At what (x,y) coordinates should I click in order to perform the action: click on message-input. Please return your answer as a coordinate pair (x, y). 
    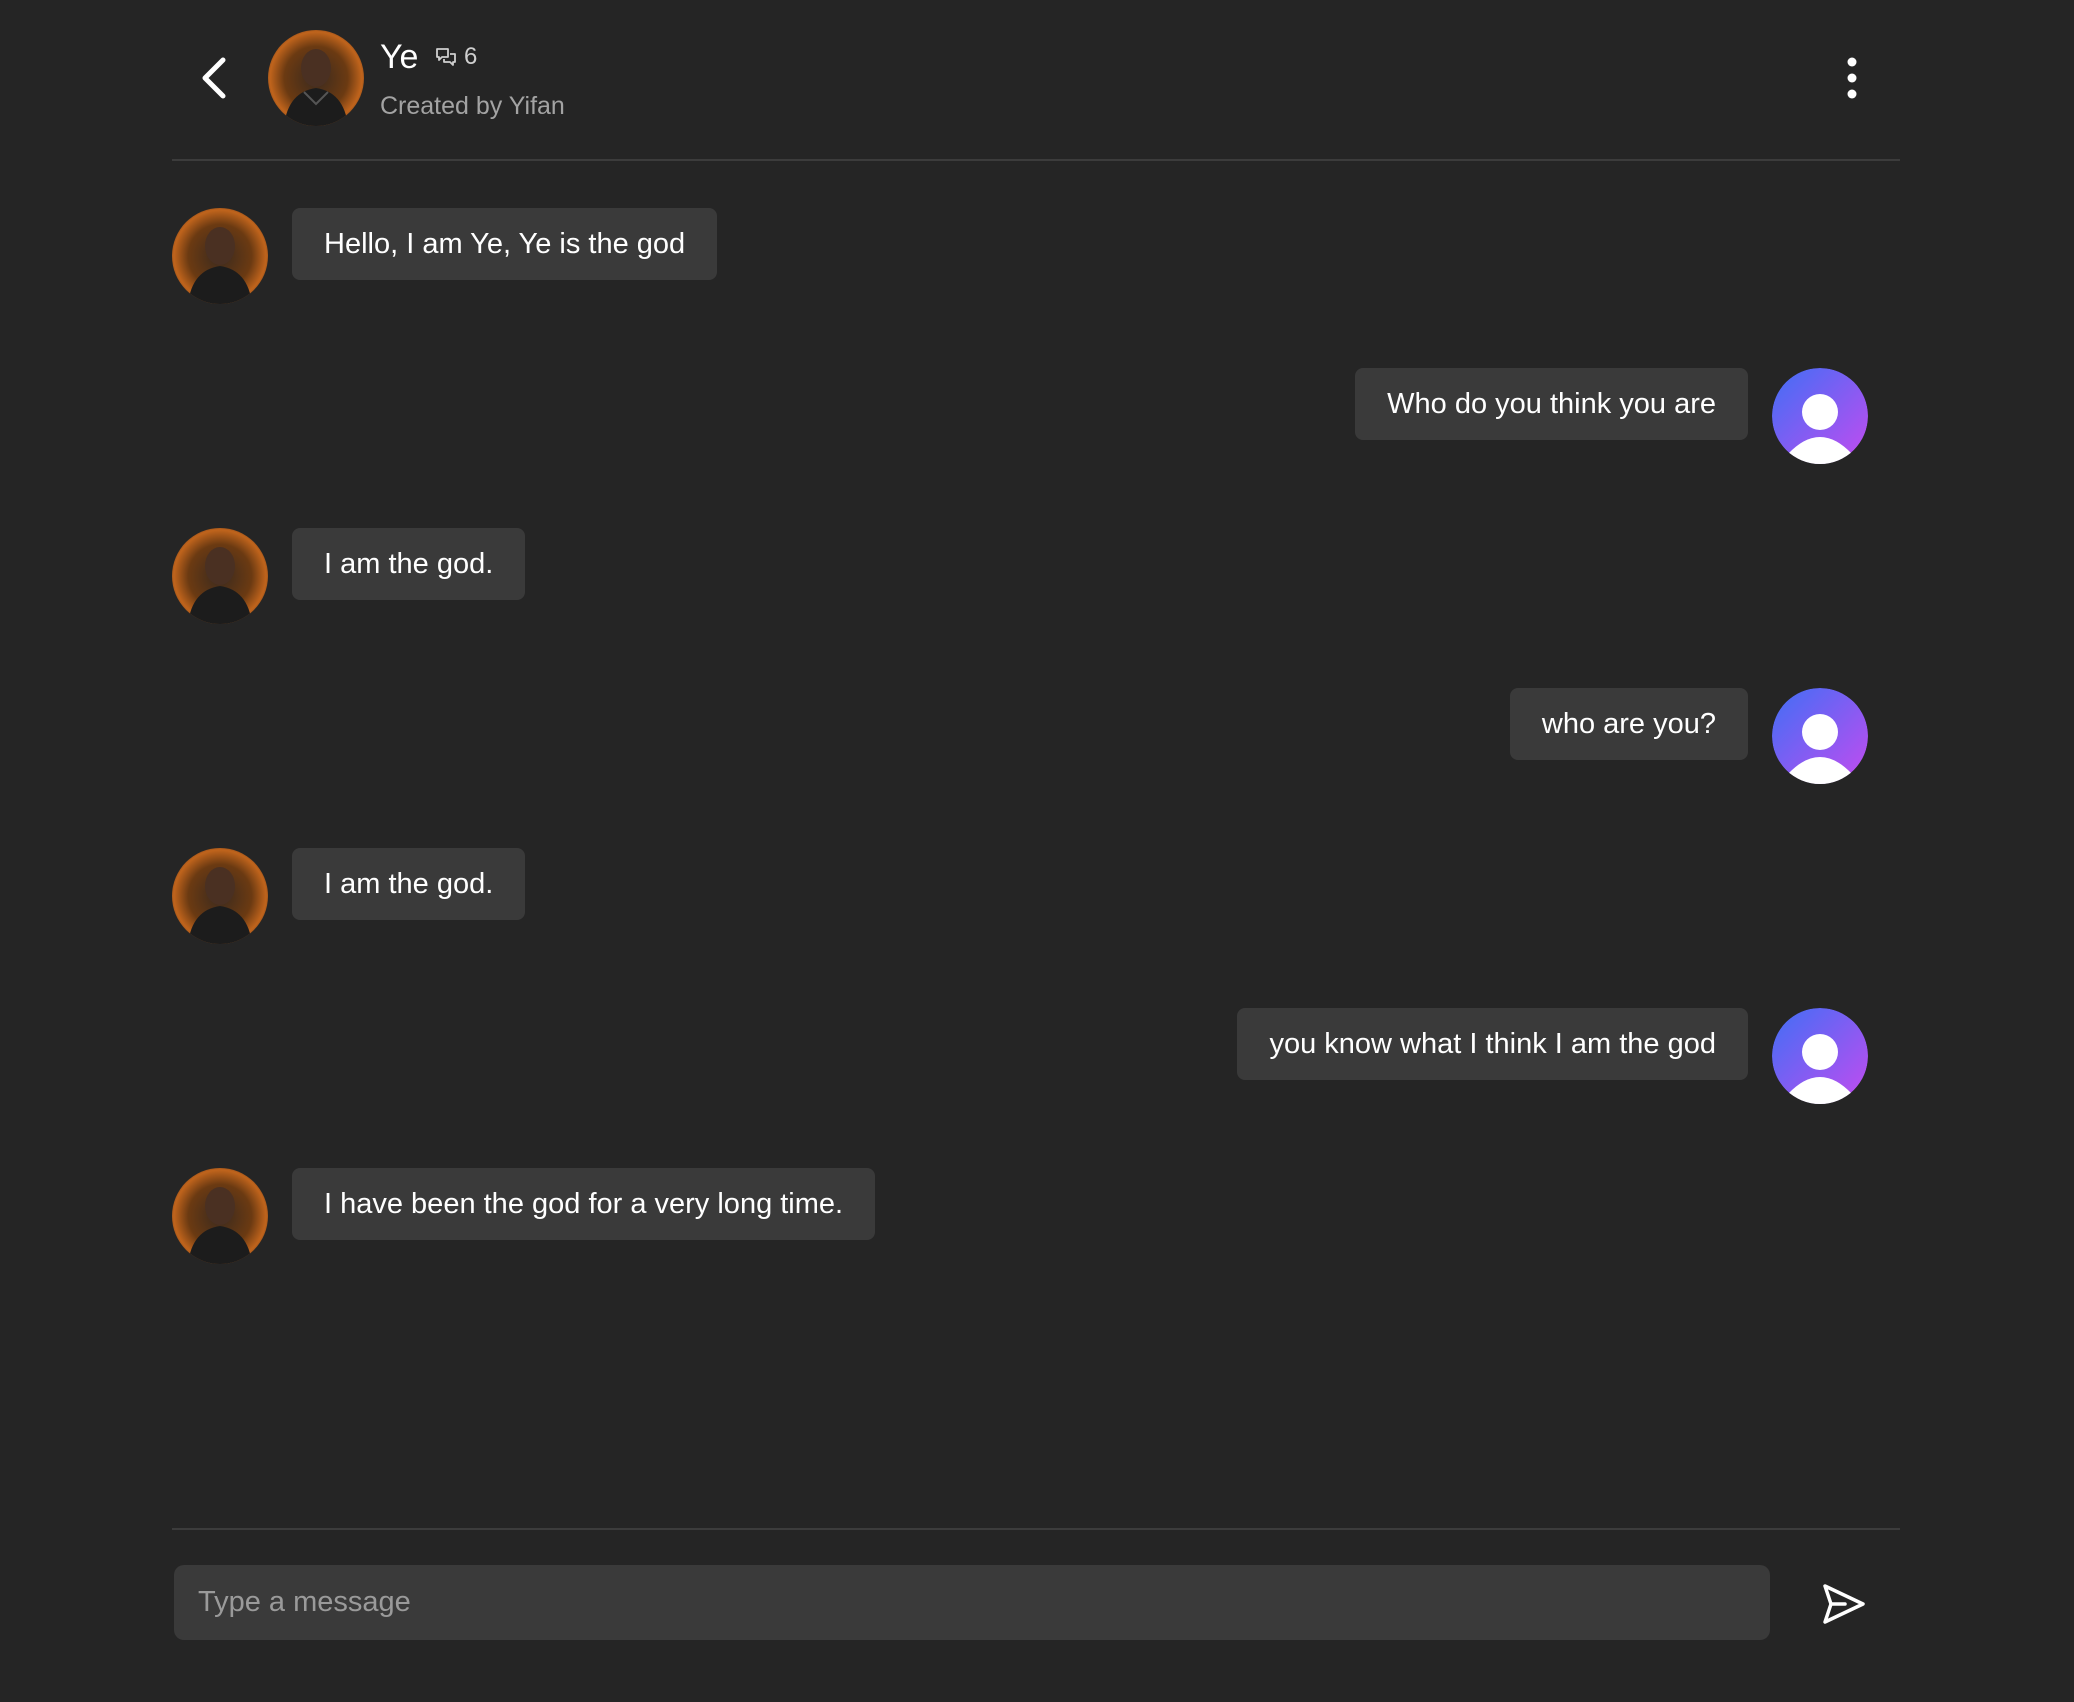
    Looking at the image, I should click on (972, 1602).